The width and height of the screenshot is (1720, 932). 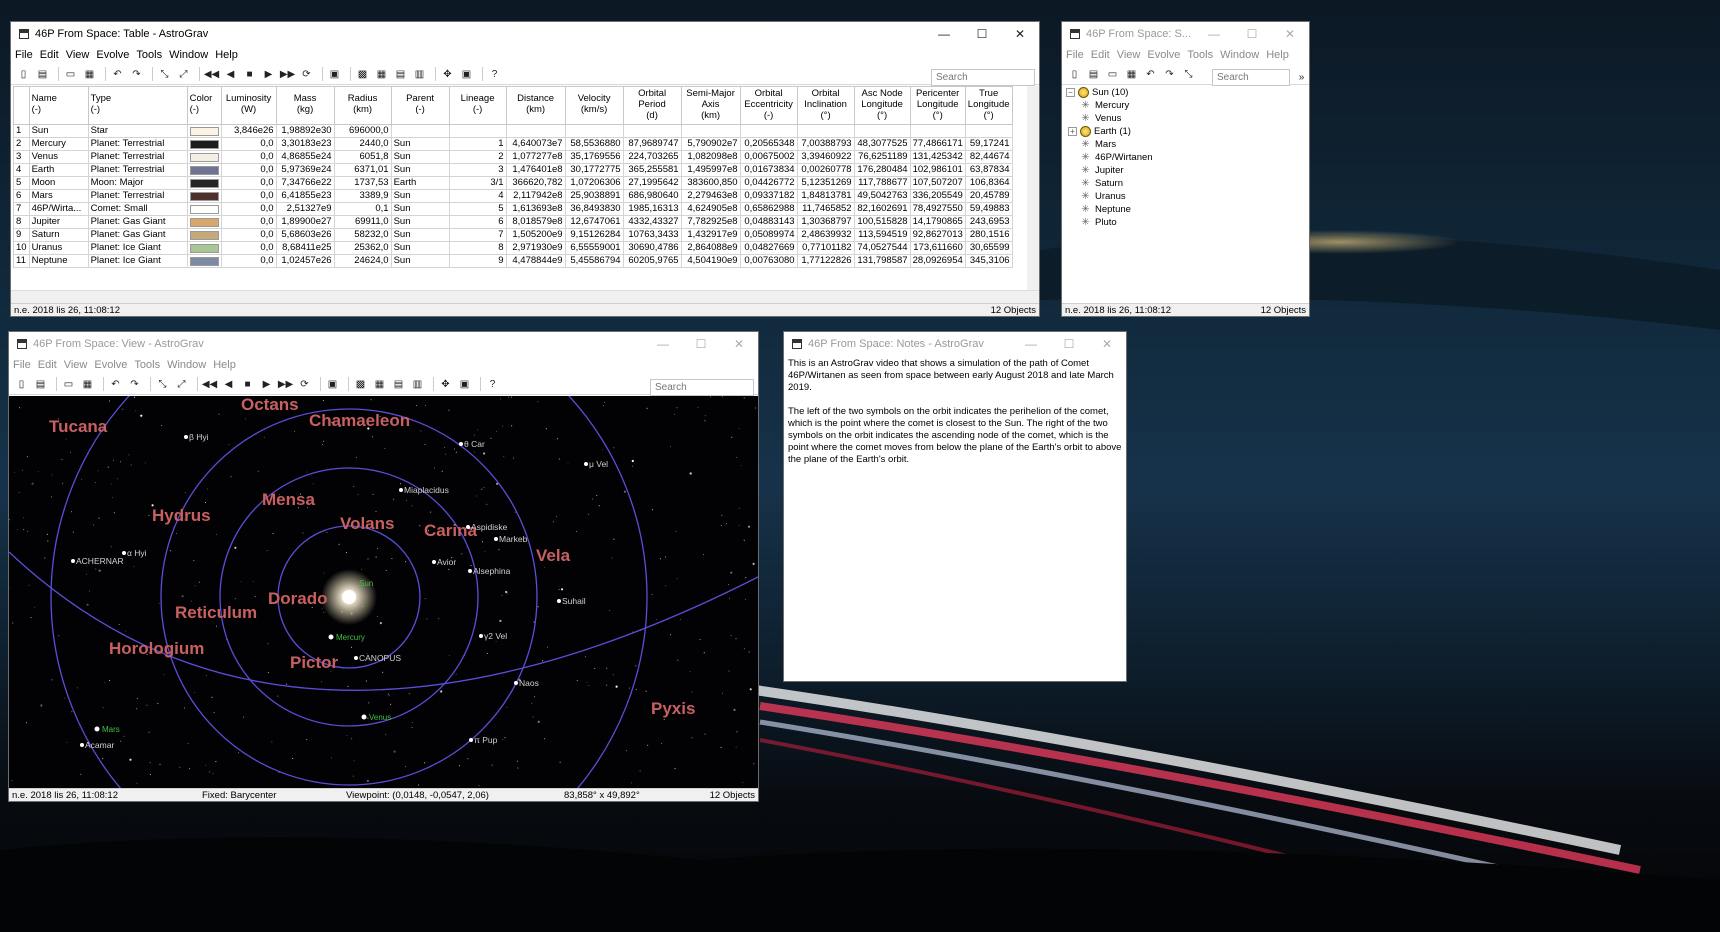 What do you see at coordinates (21, 144) in the screenshot?
I see `row-number: 2` at bounding box center [21, 144].